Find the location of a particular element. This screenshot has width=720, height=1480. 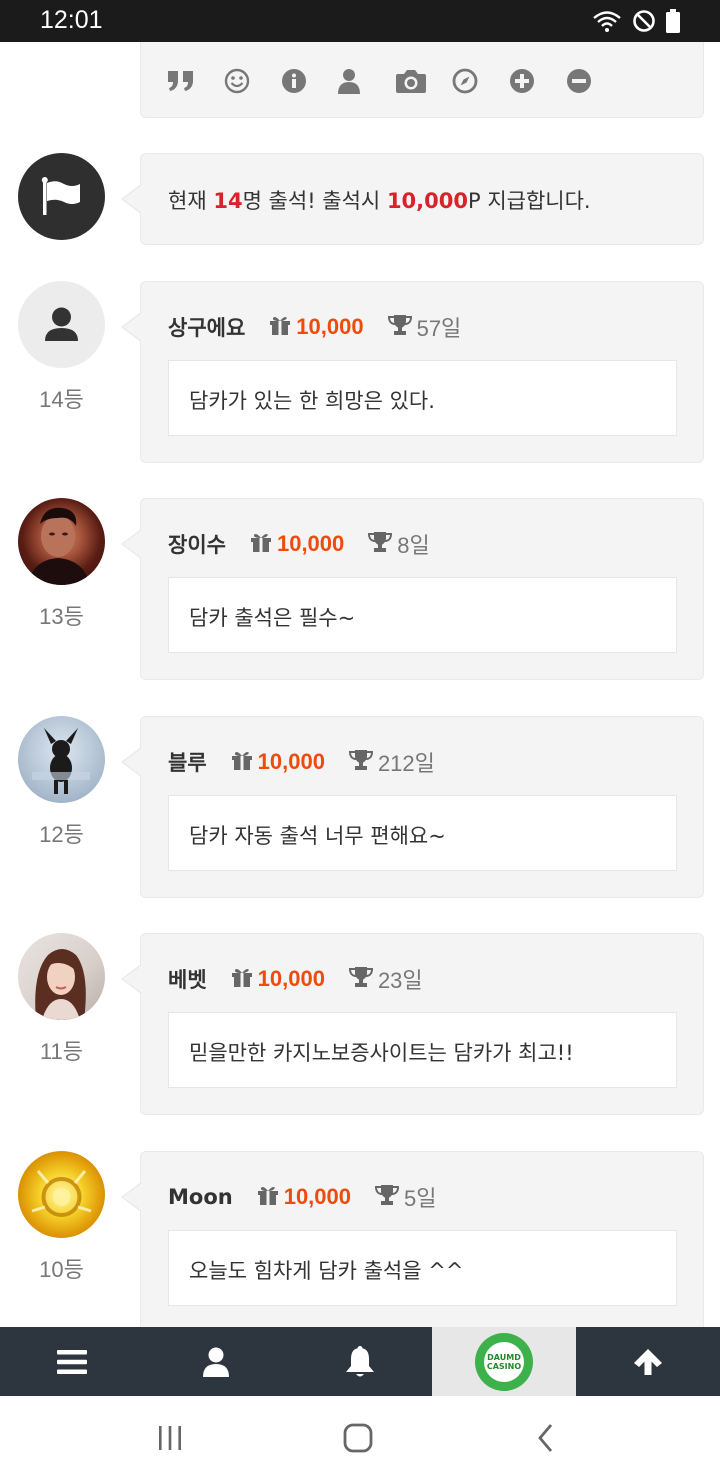

rank-label: 12등 is located at coordinates (61, 834).